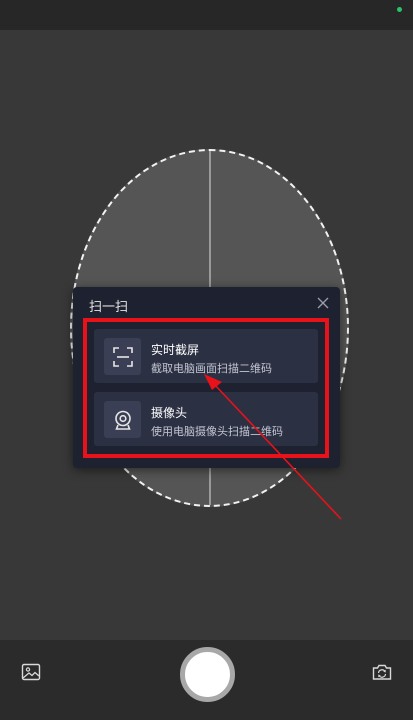 The width and height of the screenshot is (413, 720). I want to click on close-icon, so click(323, 303).